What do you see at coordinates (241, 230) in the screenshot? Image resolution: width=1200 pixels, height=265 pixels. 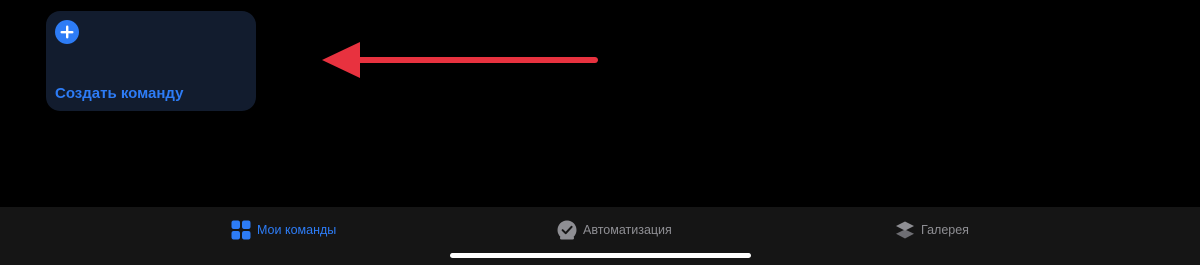 I see `grid-icon` at bounding box center [241, 230].